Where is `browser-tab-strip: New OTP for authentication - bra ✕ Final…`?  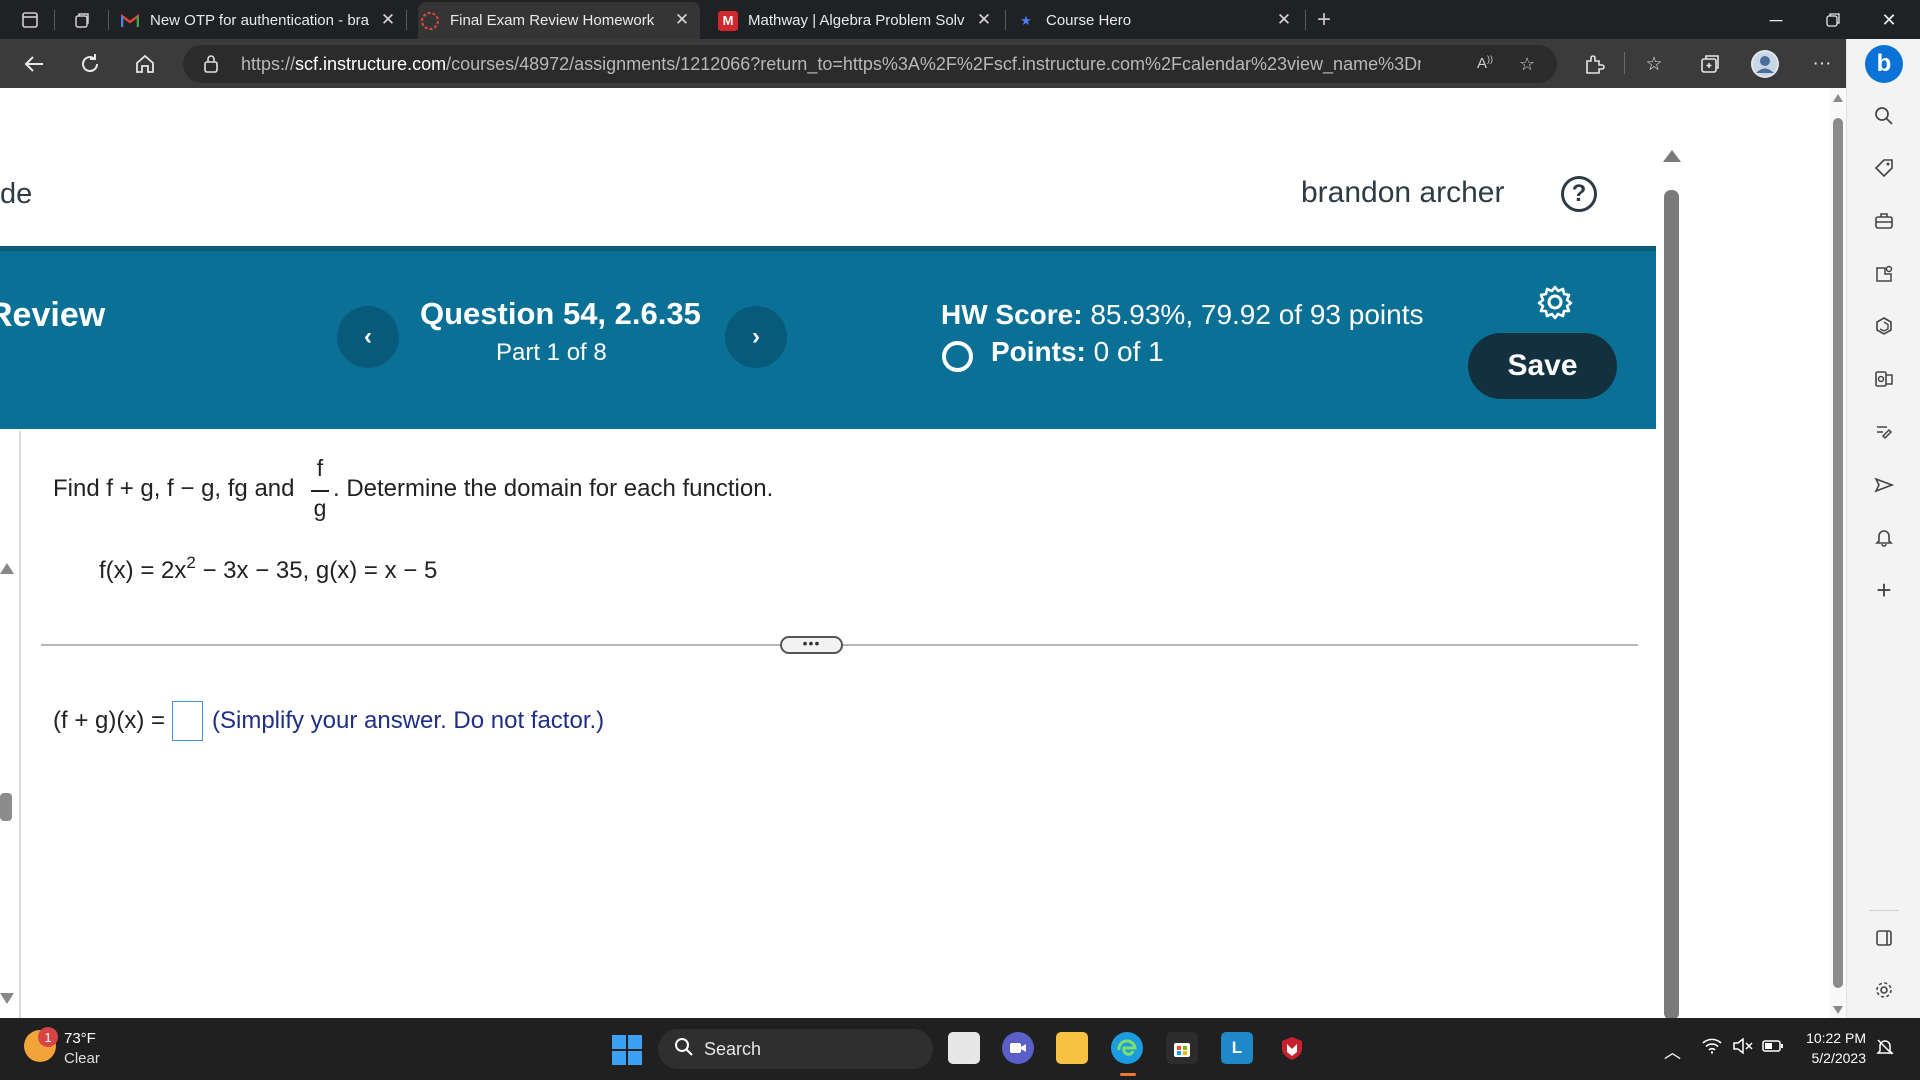 browser-tab-strip: New OTP for authentication - bra ✕ Final… is located at coordinates (960, 19).